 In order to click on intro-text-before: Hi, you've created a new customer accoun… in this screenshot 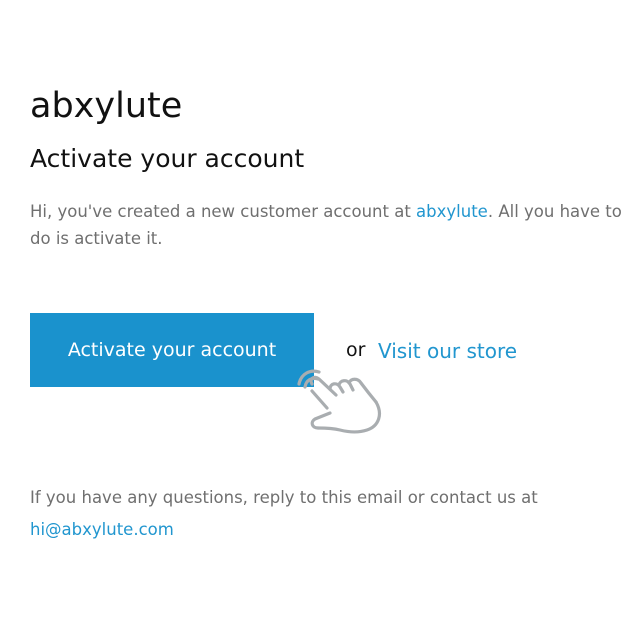, I will do `click(223, 211)`.